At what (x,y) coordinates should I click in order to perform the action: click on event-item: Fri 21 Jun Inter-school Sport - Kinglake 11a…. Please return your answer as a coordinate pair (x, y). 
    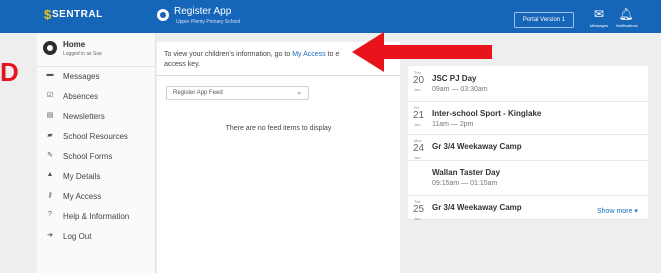
    Looking at the image, I should click on (528, 119).